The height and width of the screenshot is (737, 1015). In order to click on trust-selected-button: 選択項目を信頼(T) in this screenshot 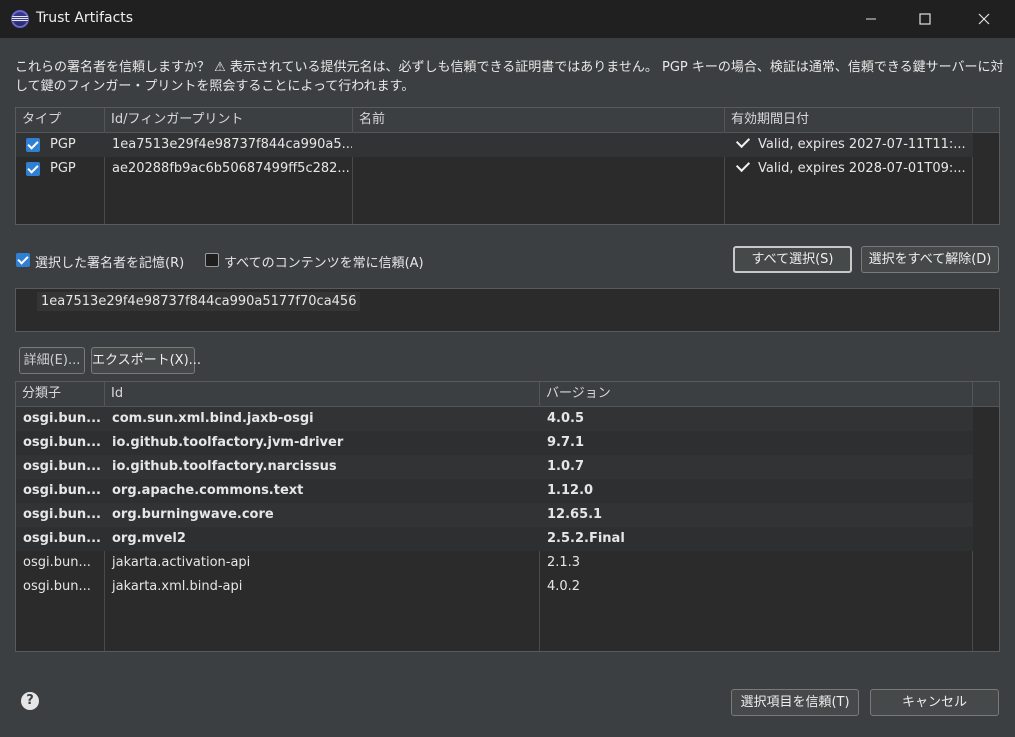, I will do `click(795, 702)`.